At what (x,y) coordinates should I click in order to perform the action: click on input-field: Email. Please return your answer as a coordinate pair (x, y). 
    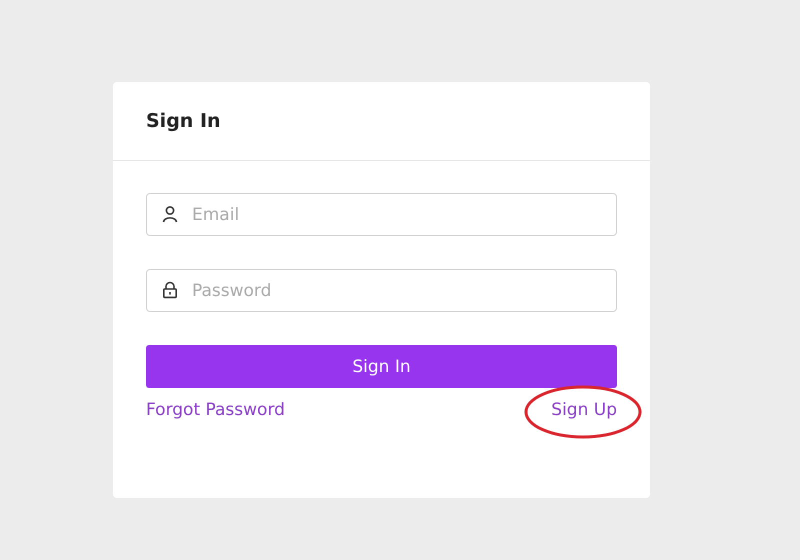
    Looking at the image, I should click on (381, 214).